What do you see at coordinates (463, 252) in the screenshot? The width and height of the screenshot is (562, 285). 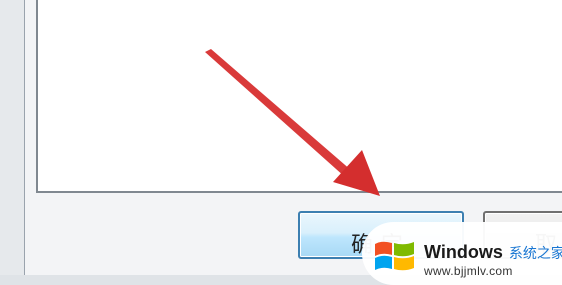 I see `watermark-brand: Windows` at bounding box center [463, 252].